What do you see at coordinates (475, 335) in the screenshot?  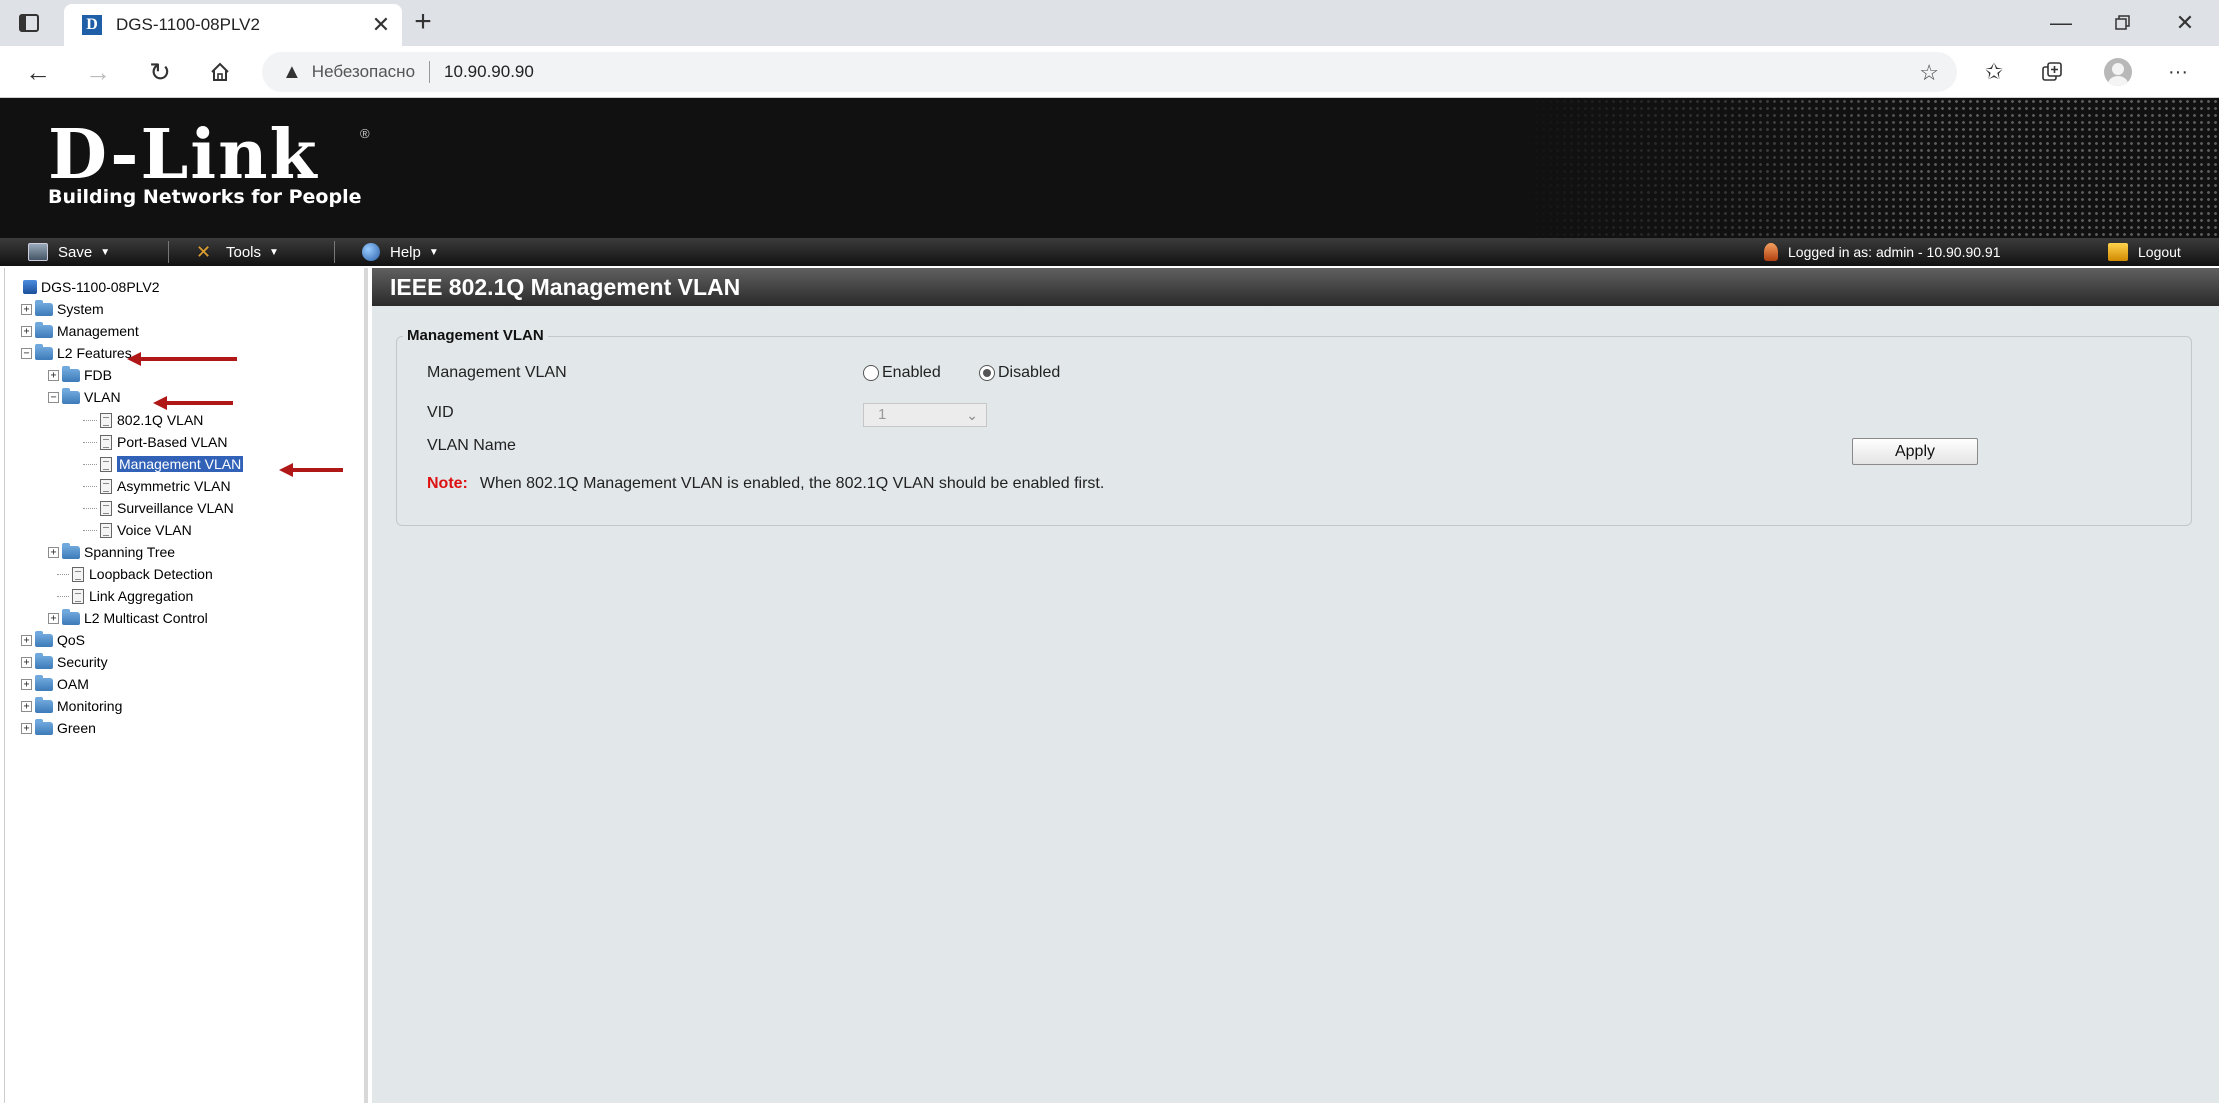 I see `fieldset-legend: Management VLAN` at bounding box center [475, 335].